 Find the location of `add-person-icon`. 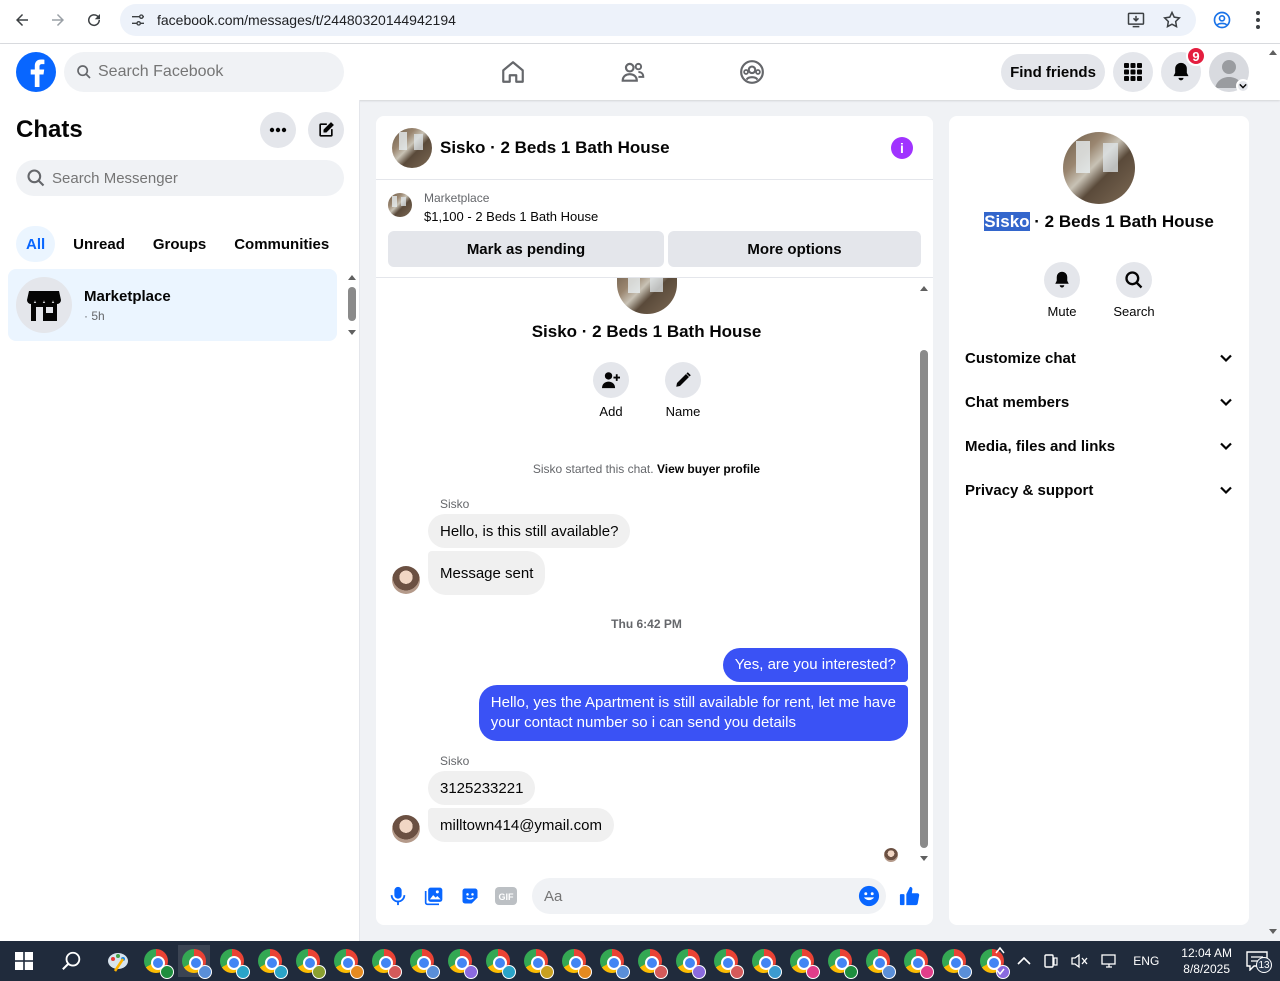

add-person-icon is located at coordinates (611, 380).